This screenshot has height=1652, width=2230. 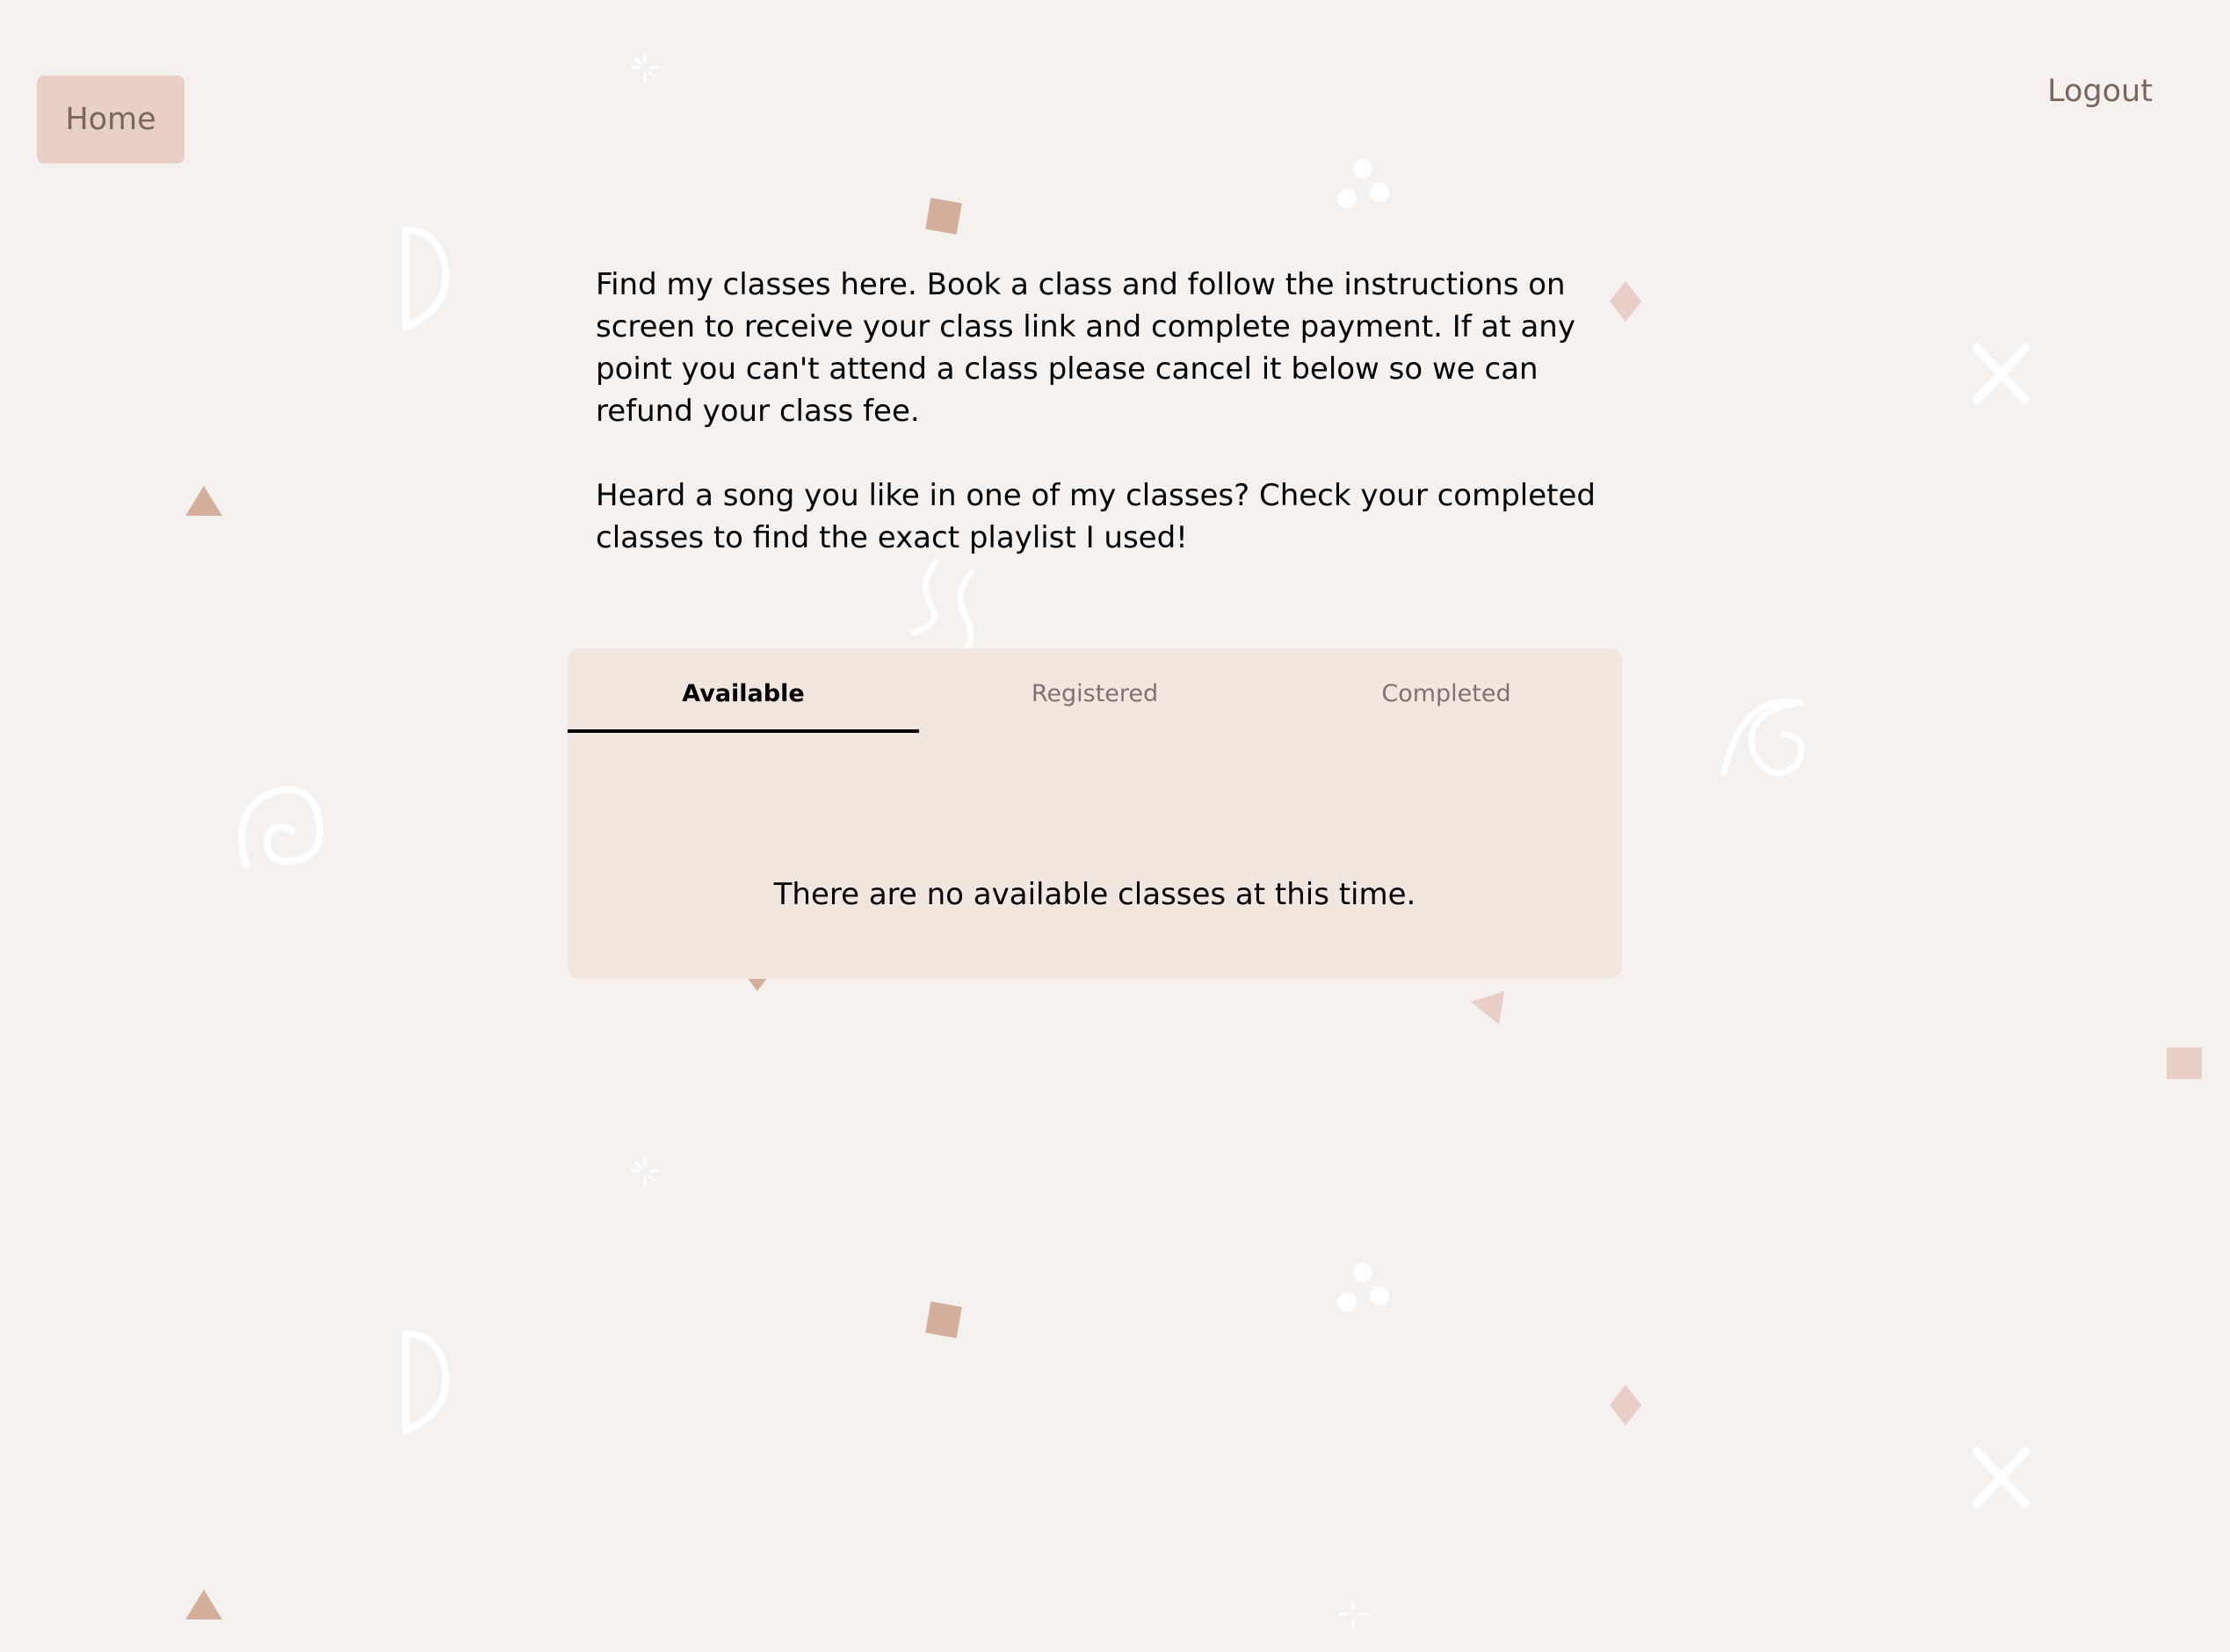 What do you see at coordinates (1626, 1405) in the screenshot?
I see `diamond-shape` at bounding box center [1626, 1405].